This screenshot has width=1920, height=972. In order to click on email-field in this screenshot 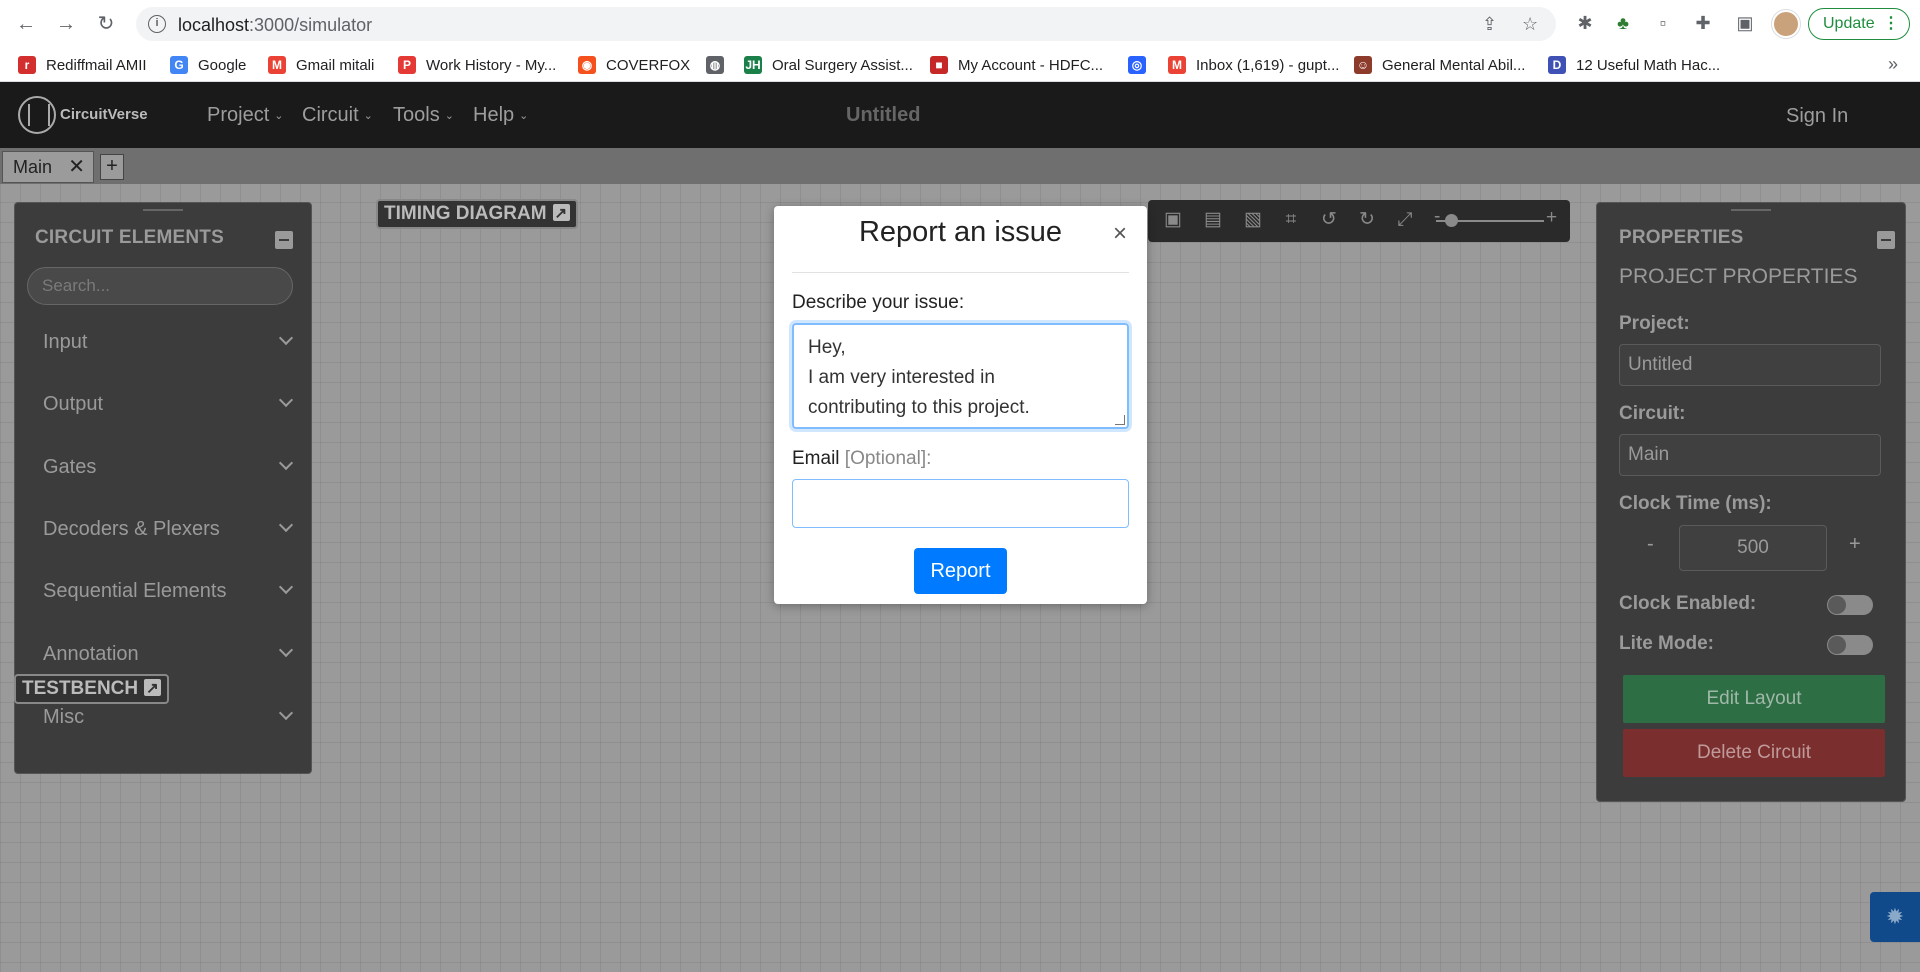, I will do `click(960, 503)`.